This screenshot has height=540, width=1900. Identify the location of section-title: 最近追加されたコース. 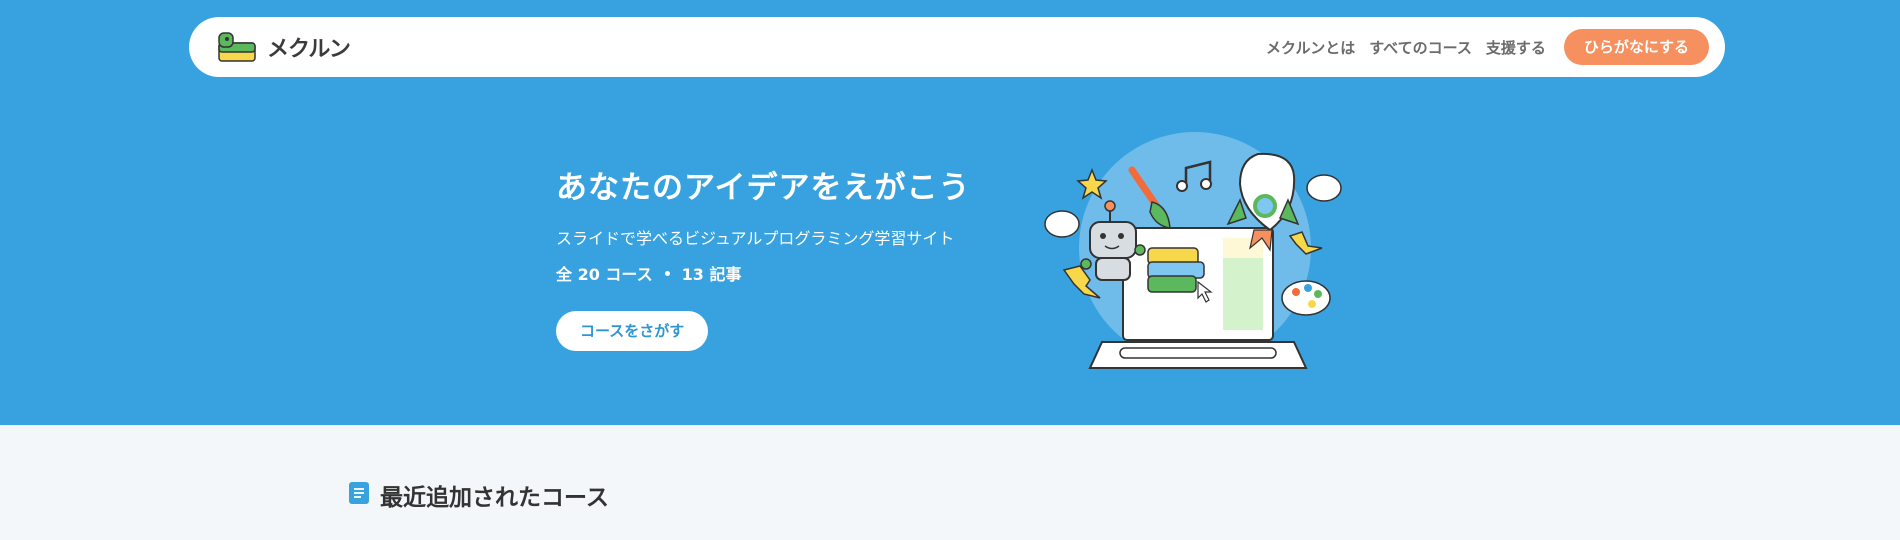
(494, 498).